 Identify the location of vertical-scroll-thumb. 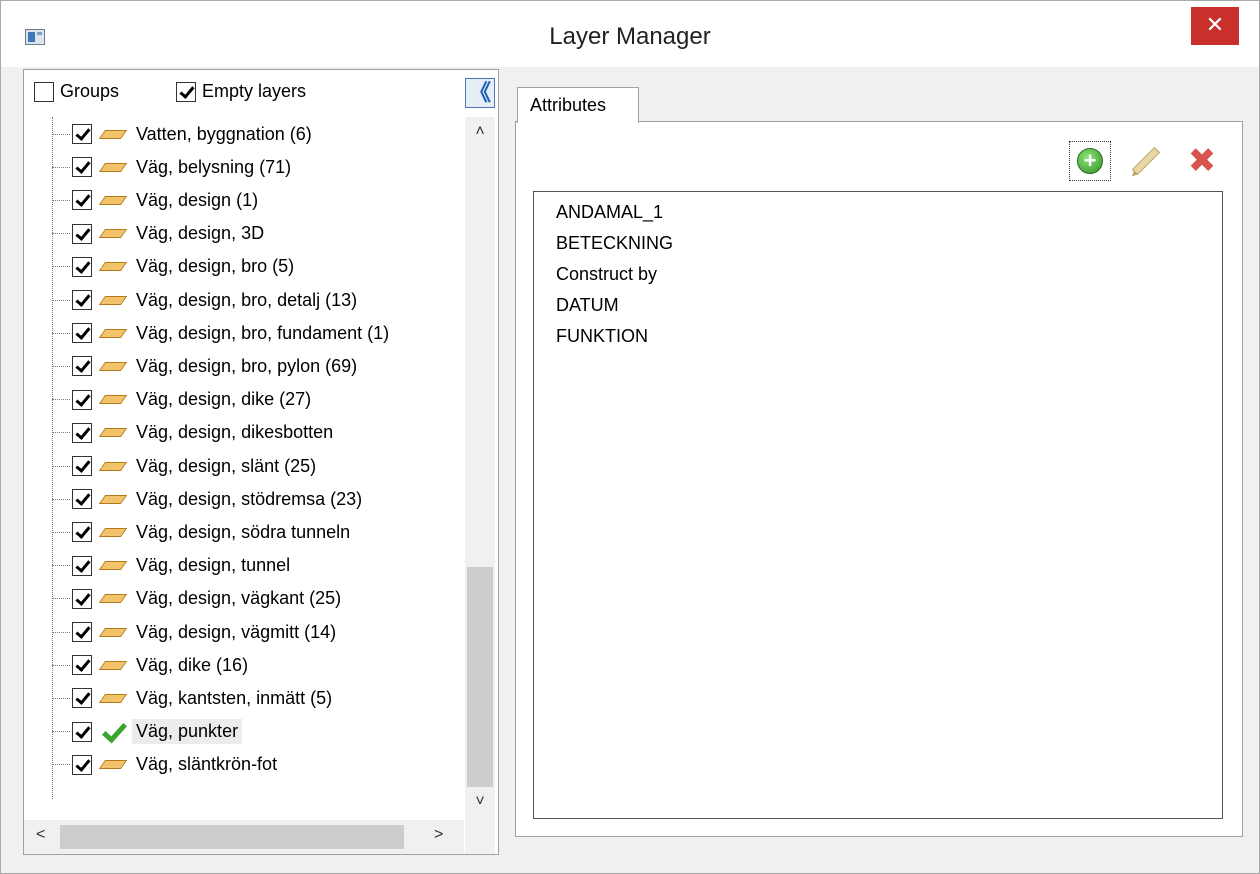
(480, 677).